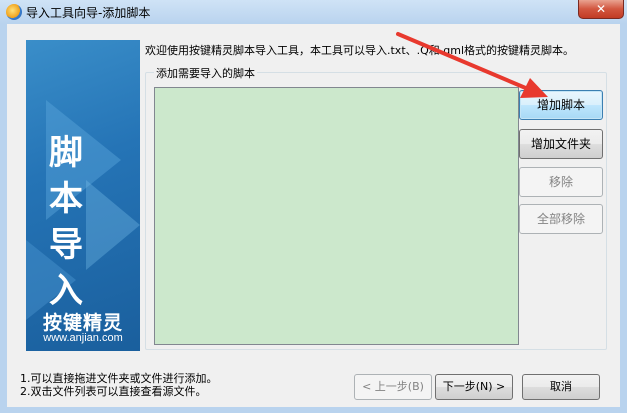 This screenshot has height=413, width=627. I want to click on hint-line: 2.双击文件列表可以直接查看源文件。, so click(113, 391).